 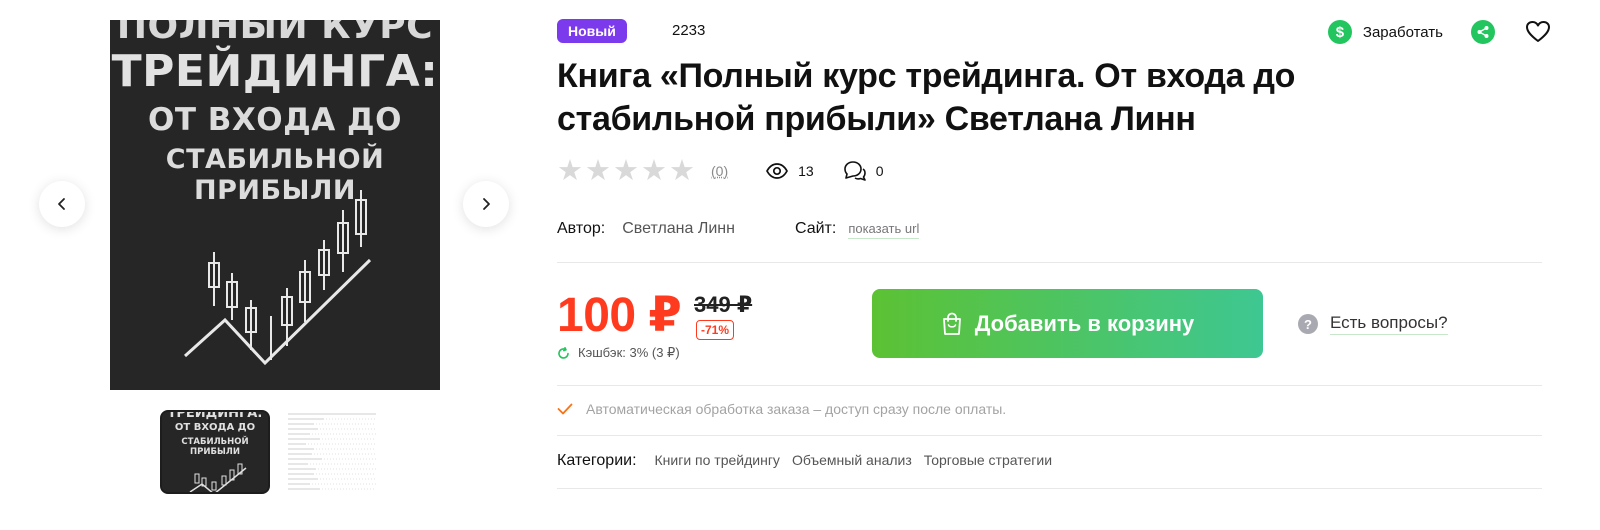 What do you see at coordinates (597, 460) in the screenshot?
I see `categories-label: Категории:` at bounding box center [597, 460].